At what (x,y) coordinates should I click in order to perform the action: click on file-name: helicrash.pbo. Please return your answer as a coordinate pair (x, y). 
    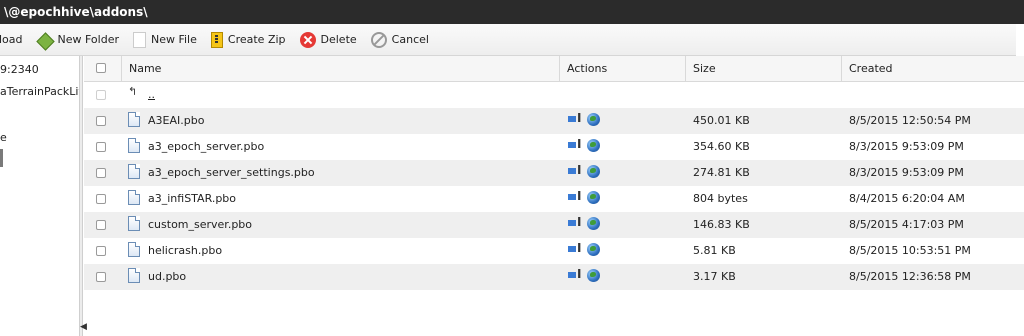
    Looking at the image, I should click on (185, 251).